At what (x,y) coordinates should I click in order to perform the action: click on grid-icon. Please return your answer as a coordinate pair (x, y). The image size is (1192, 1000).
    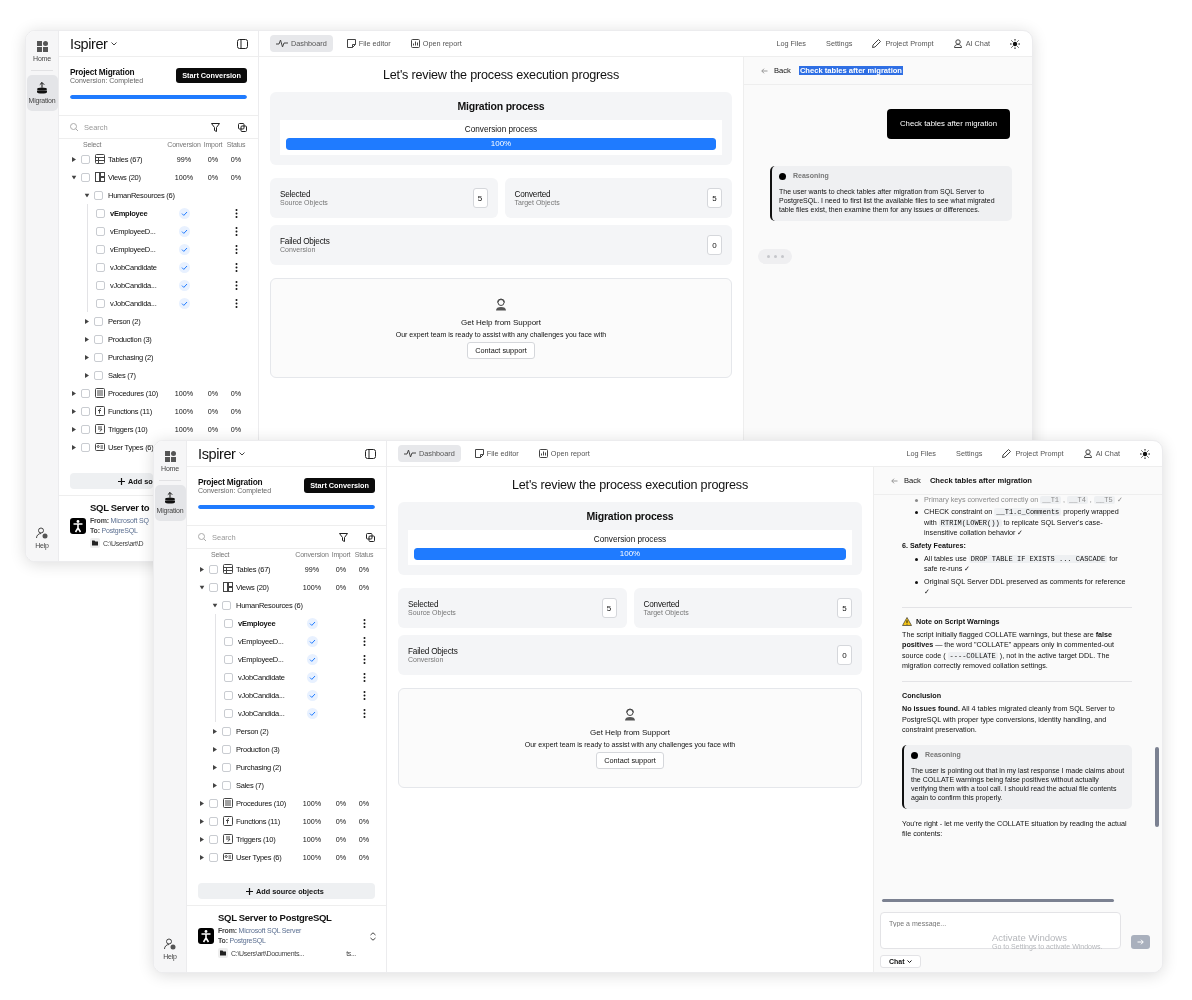
    Looking at the image, I should click on (42, 46).